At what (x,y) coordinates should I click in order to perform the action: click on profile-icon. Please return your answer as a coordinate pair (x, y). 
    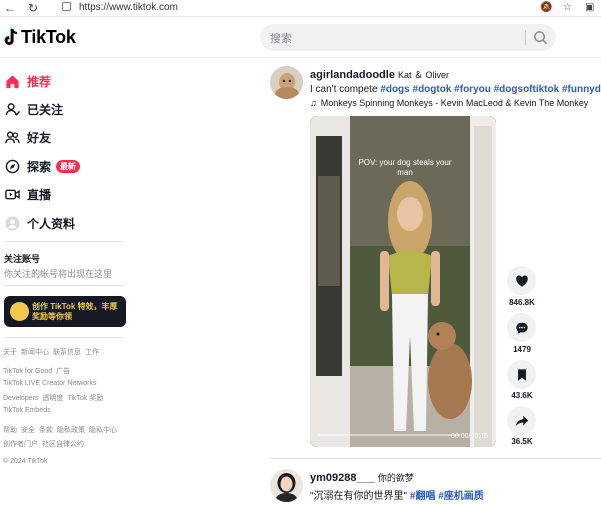
    Looking at the image, I should click on (12, 223).